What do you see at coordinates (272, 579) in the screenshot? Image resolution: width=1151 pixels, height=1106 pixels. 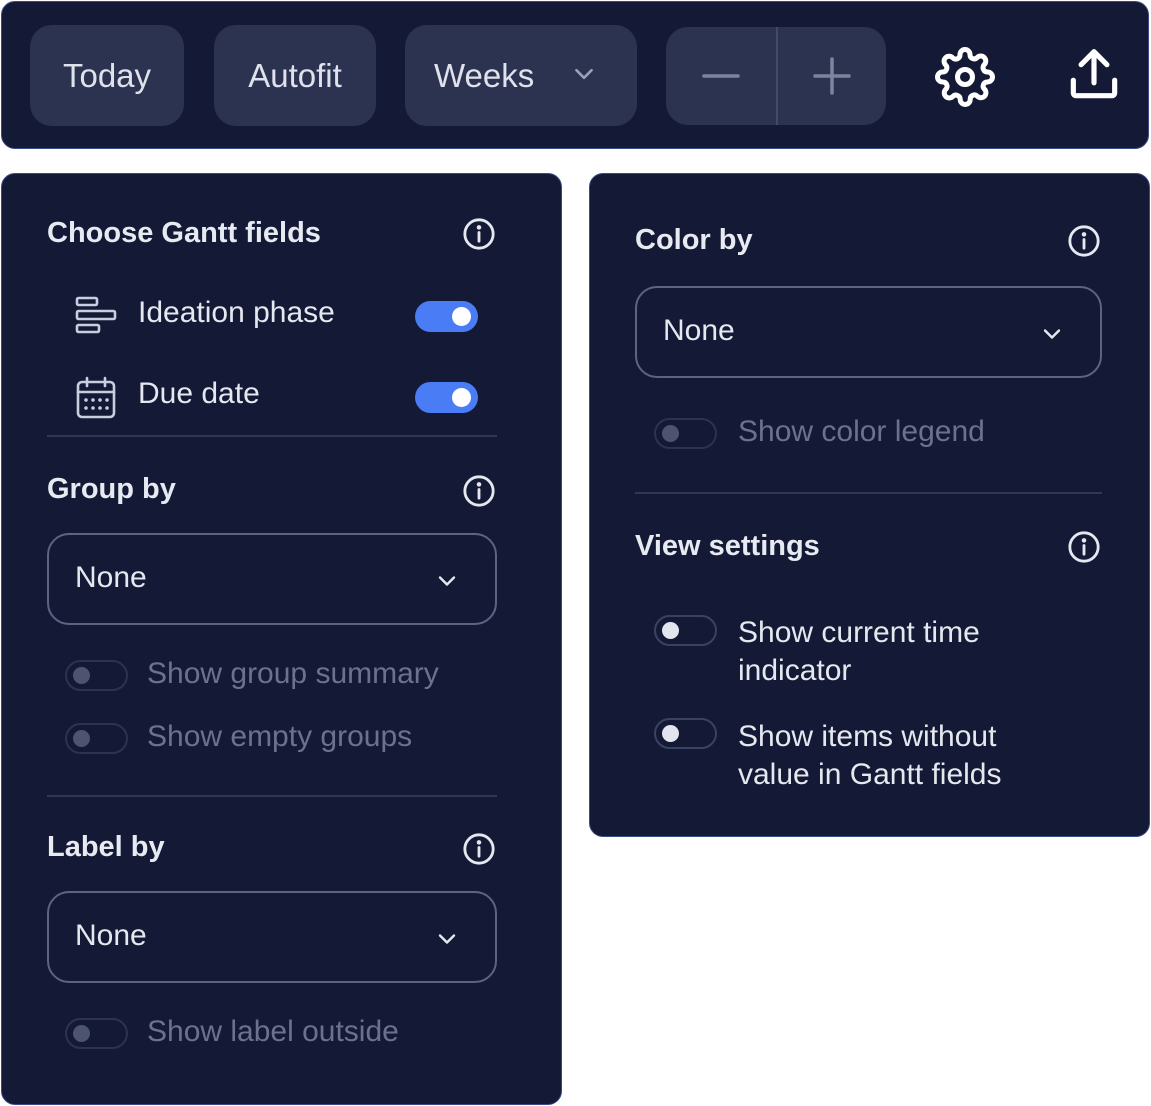 I see `group-by-select: None` at bounding box center [272, 579].